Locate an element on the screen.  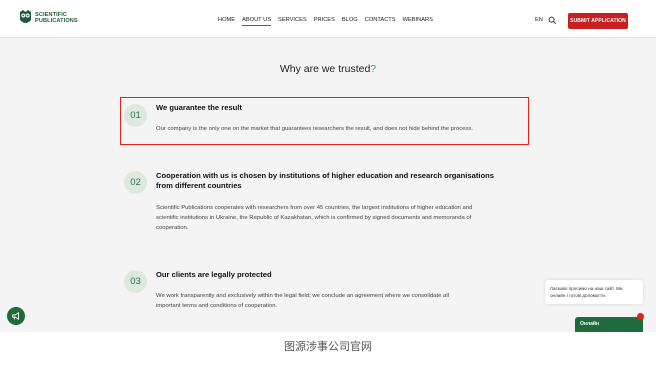
nav-webinars: WEBINARS is located at coordinates (418, 20).